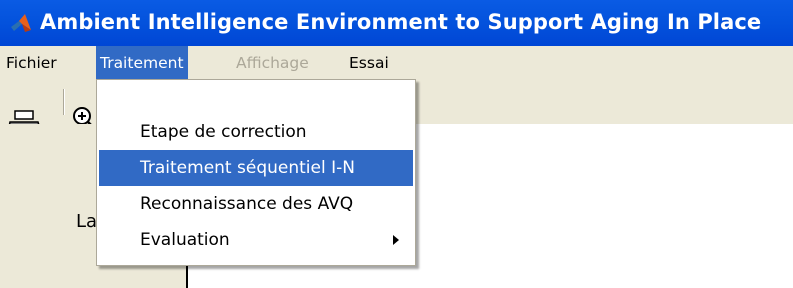  What do you see at coordinates (272, 63) in the screenshot?
I see `menu-affichage: Affichage` at bounding box center [272, 63].